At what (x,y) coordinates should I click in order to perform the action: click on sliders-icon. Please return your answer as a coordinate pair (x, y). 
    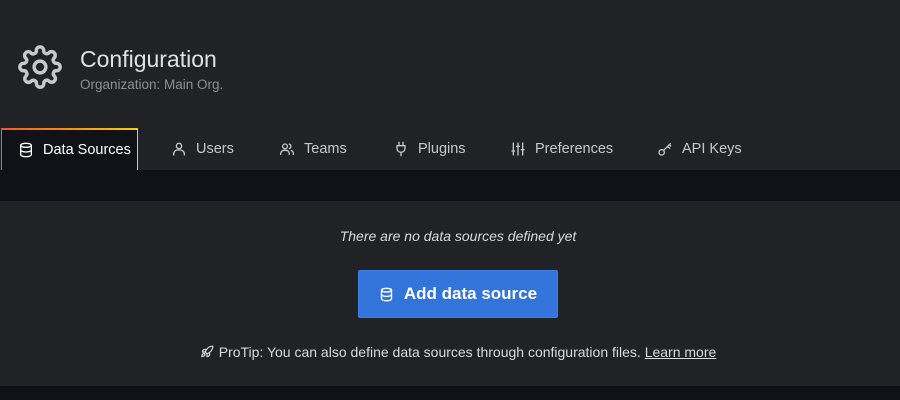
    Looking at the image, I should click on (518, 149).